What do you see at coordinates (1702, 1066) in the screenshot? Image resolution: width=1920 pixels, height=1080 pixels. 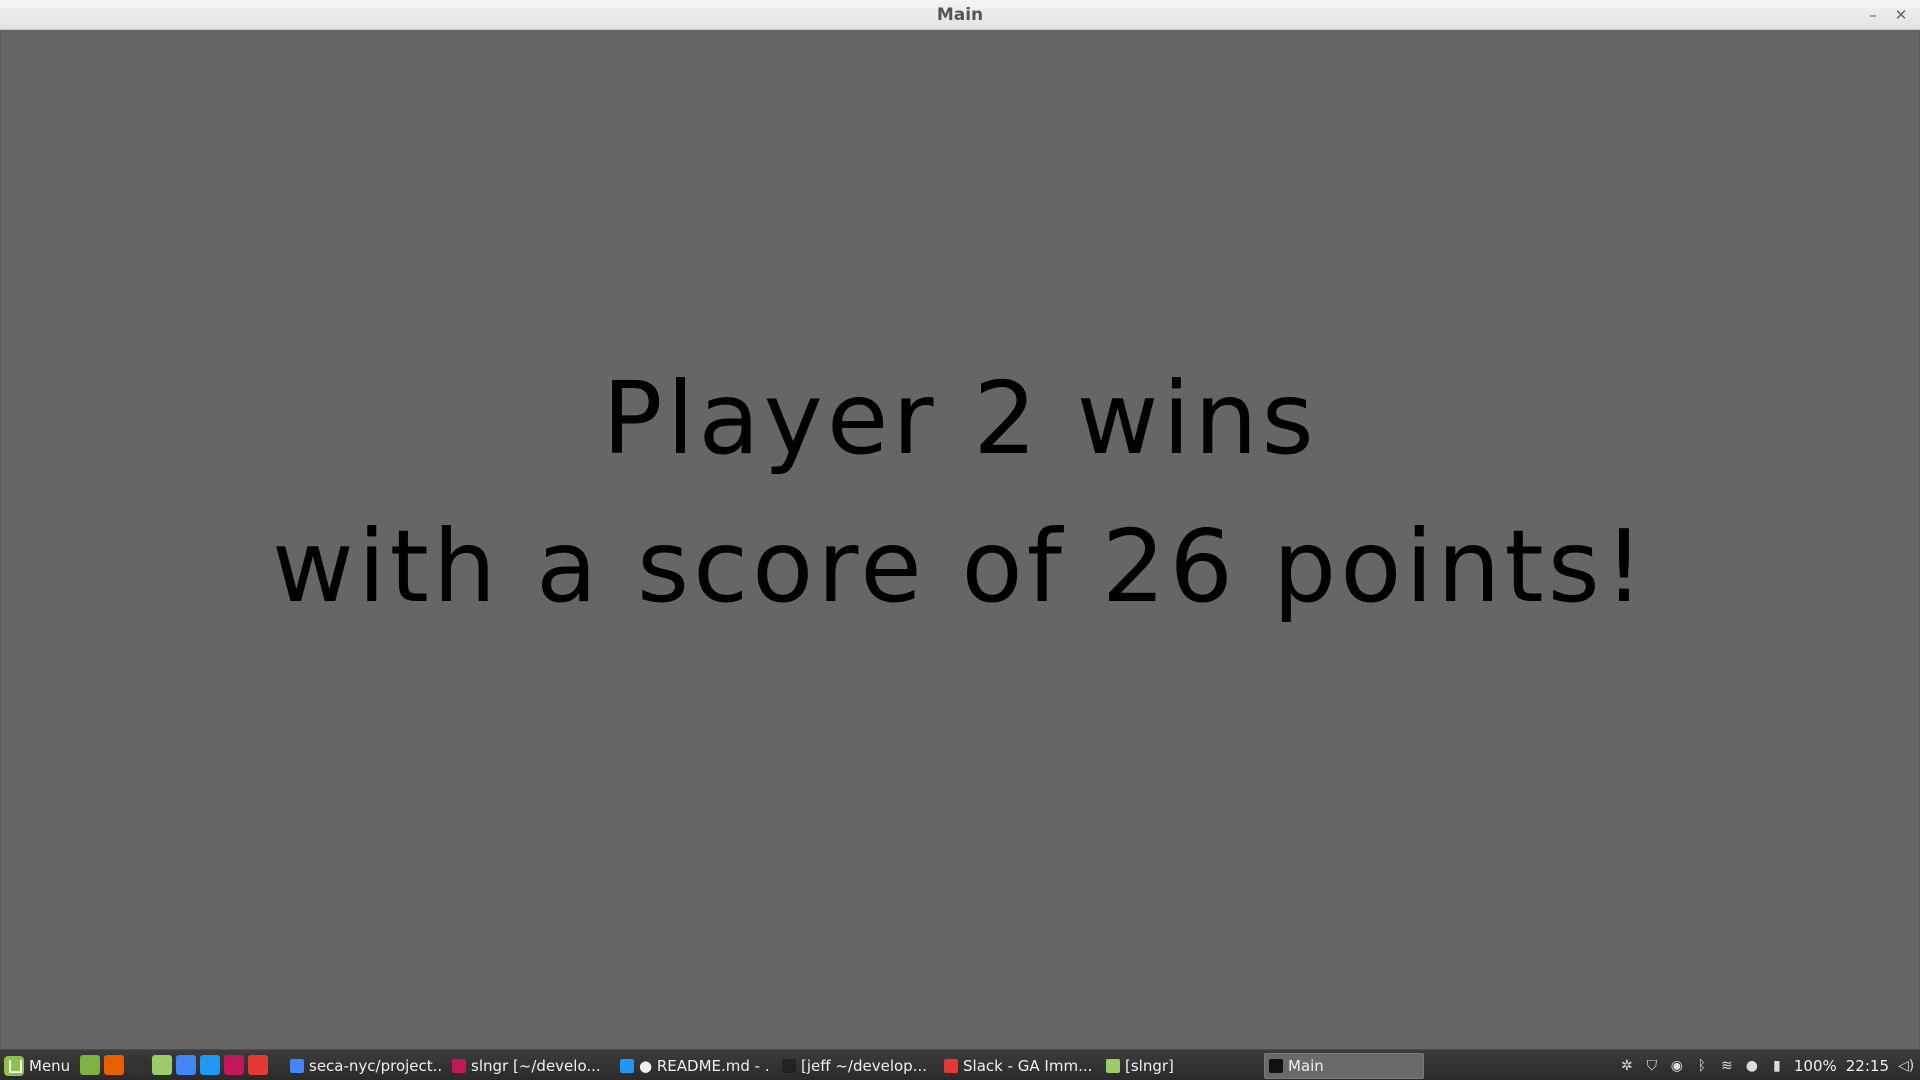 I see `bluetooth-icon: ᛒ` at bounding box center [1702, 1066].